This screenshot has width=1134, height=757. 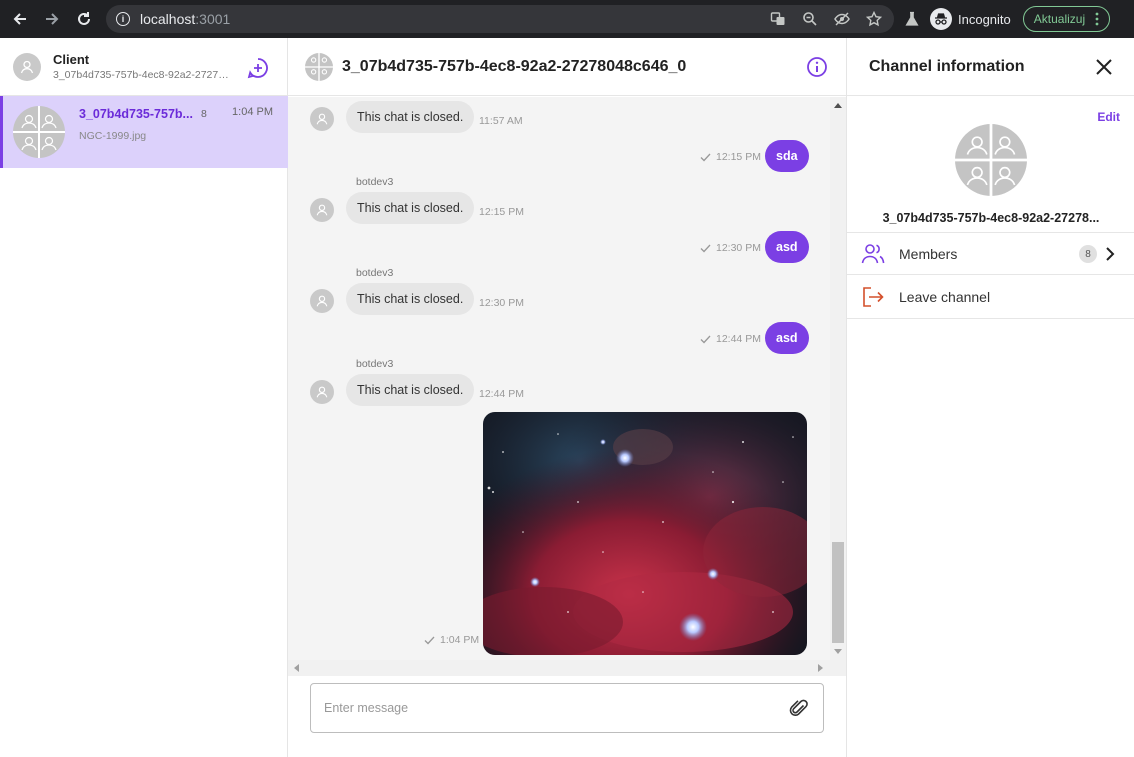 I want to click on leave-channel-row: Leave channel, so click(x=990, y=297).